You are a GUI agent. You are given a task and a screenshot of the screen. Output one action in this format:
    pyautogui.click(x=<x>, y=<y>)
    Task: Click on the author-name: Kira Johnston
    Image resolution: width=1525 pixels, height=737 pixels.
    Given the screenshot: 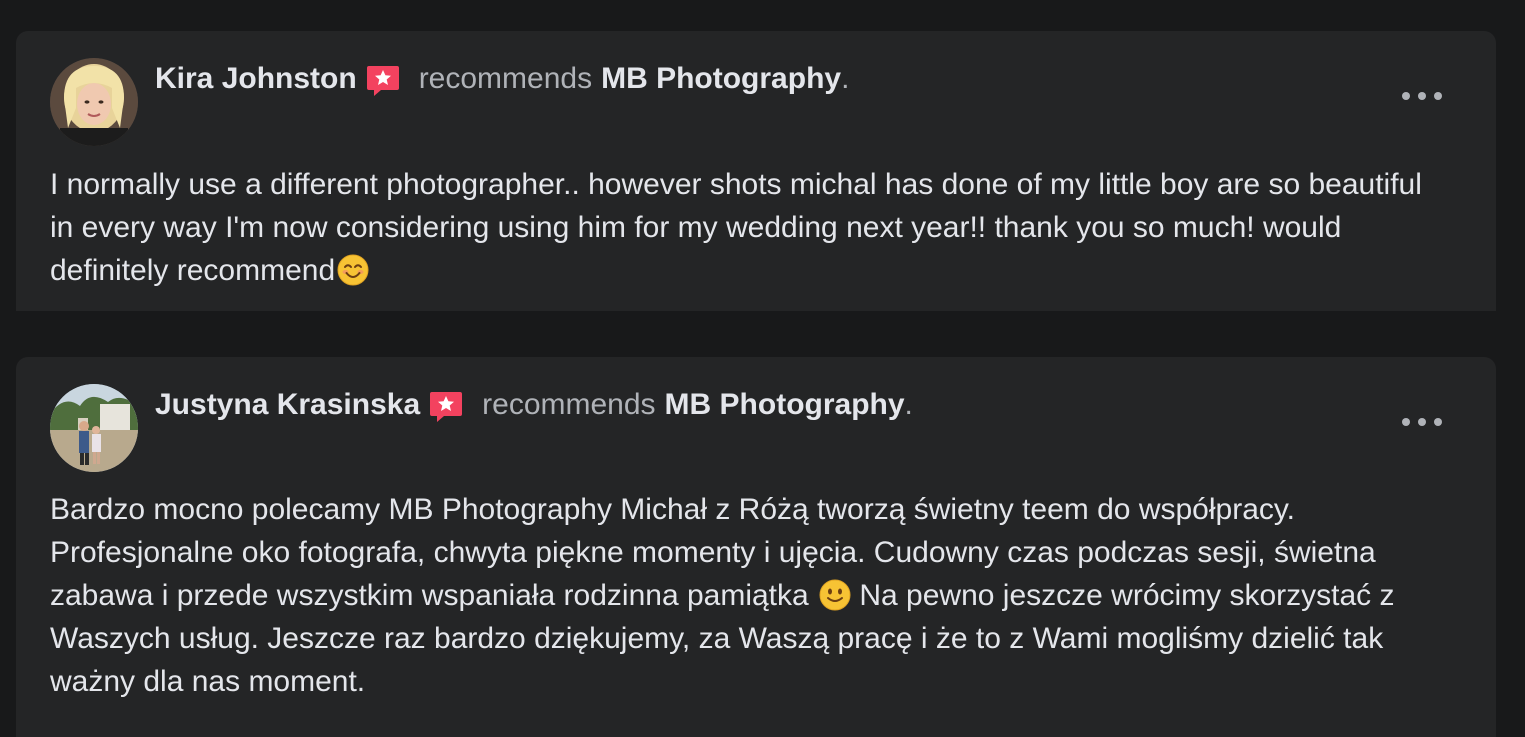 What is the action you would take?
    pyautogui.click(x=256, y=79)
    